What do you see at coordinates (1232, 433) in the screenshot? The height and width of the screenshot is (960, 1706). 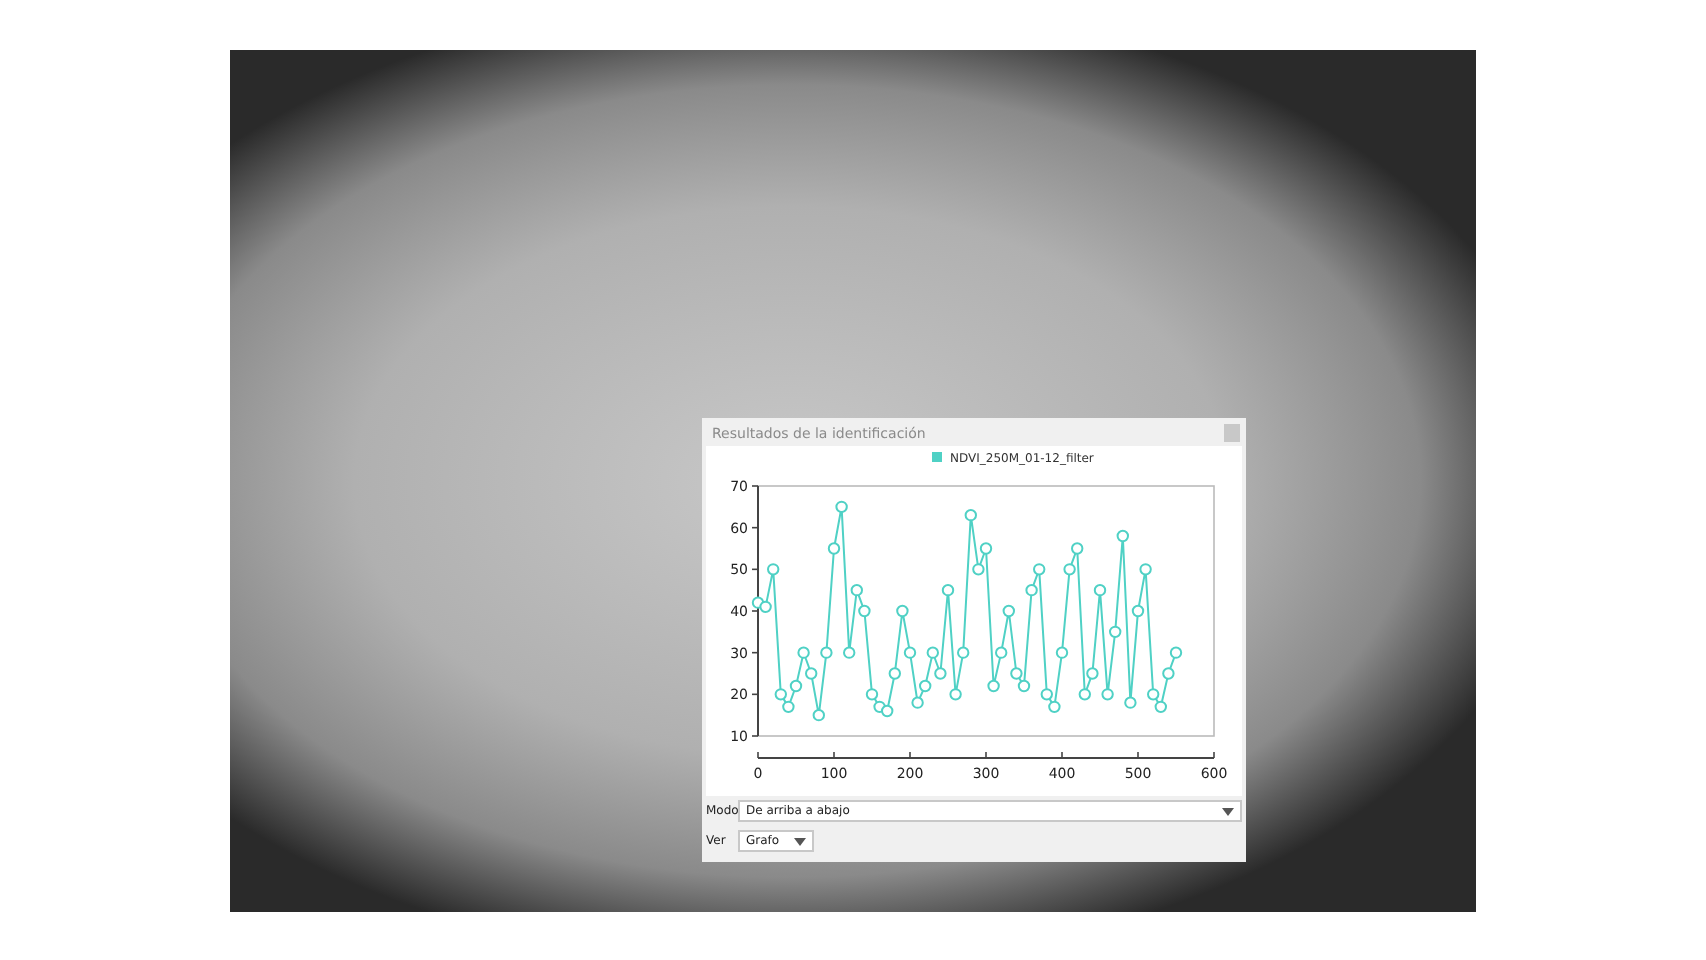 I see `close-button` at bounding box center [1232, 433].